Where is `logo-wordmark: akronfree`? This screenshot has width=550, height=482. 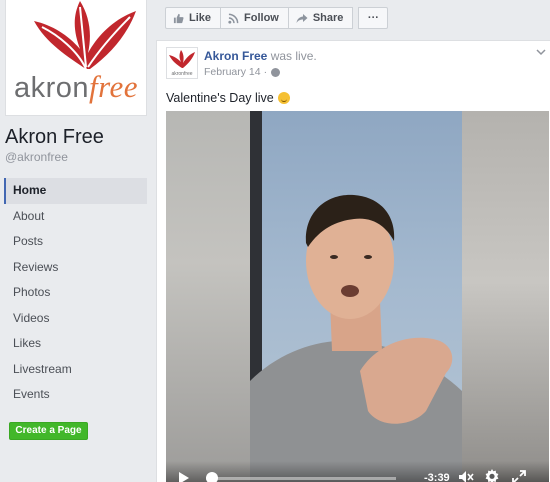
logo-wordmark: akronfree is located at coordinates (76, 87).